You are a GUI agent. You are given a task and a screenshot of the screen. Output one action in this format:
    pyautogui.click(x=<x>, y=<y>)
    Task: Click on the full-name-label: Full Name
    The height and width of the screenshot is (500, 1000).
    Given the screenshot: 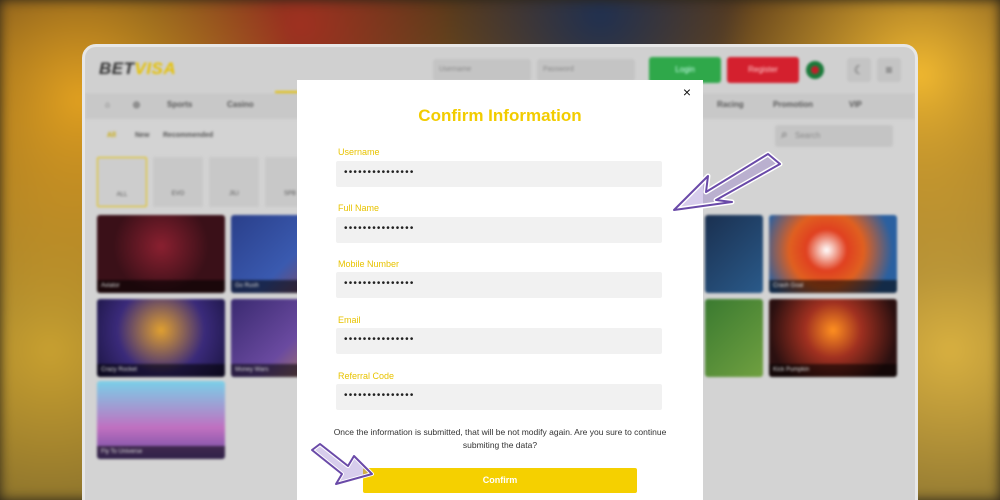 What is the action you would take?
    pyautogui.click(x=359, y=208)
    